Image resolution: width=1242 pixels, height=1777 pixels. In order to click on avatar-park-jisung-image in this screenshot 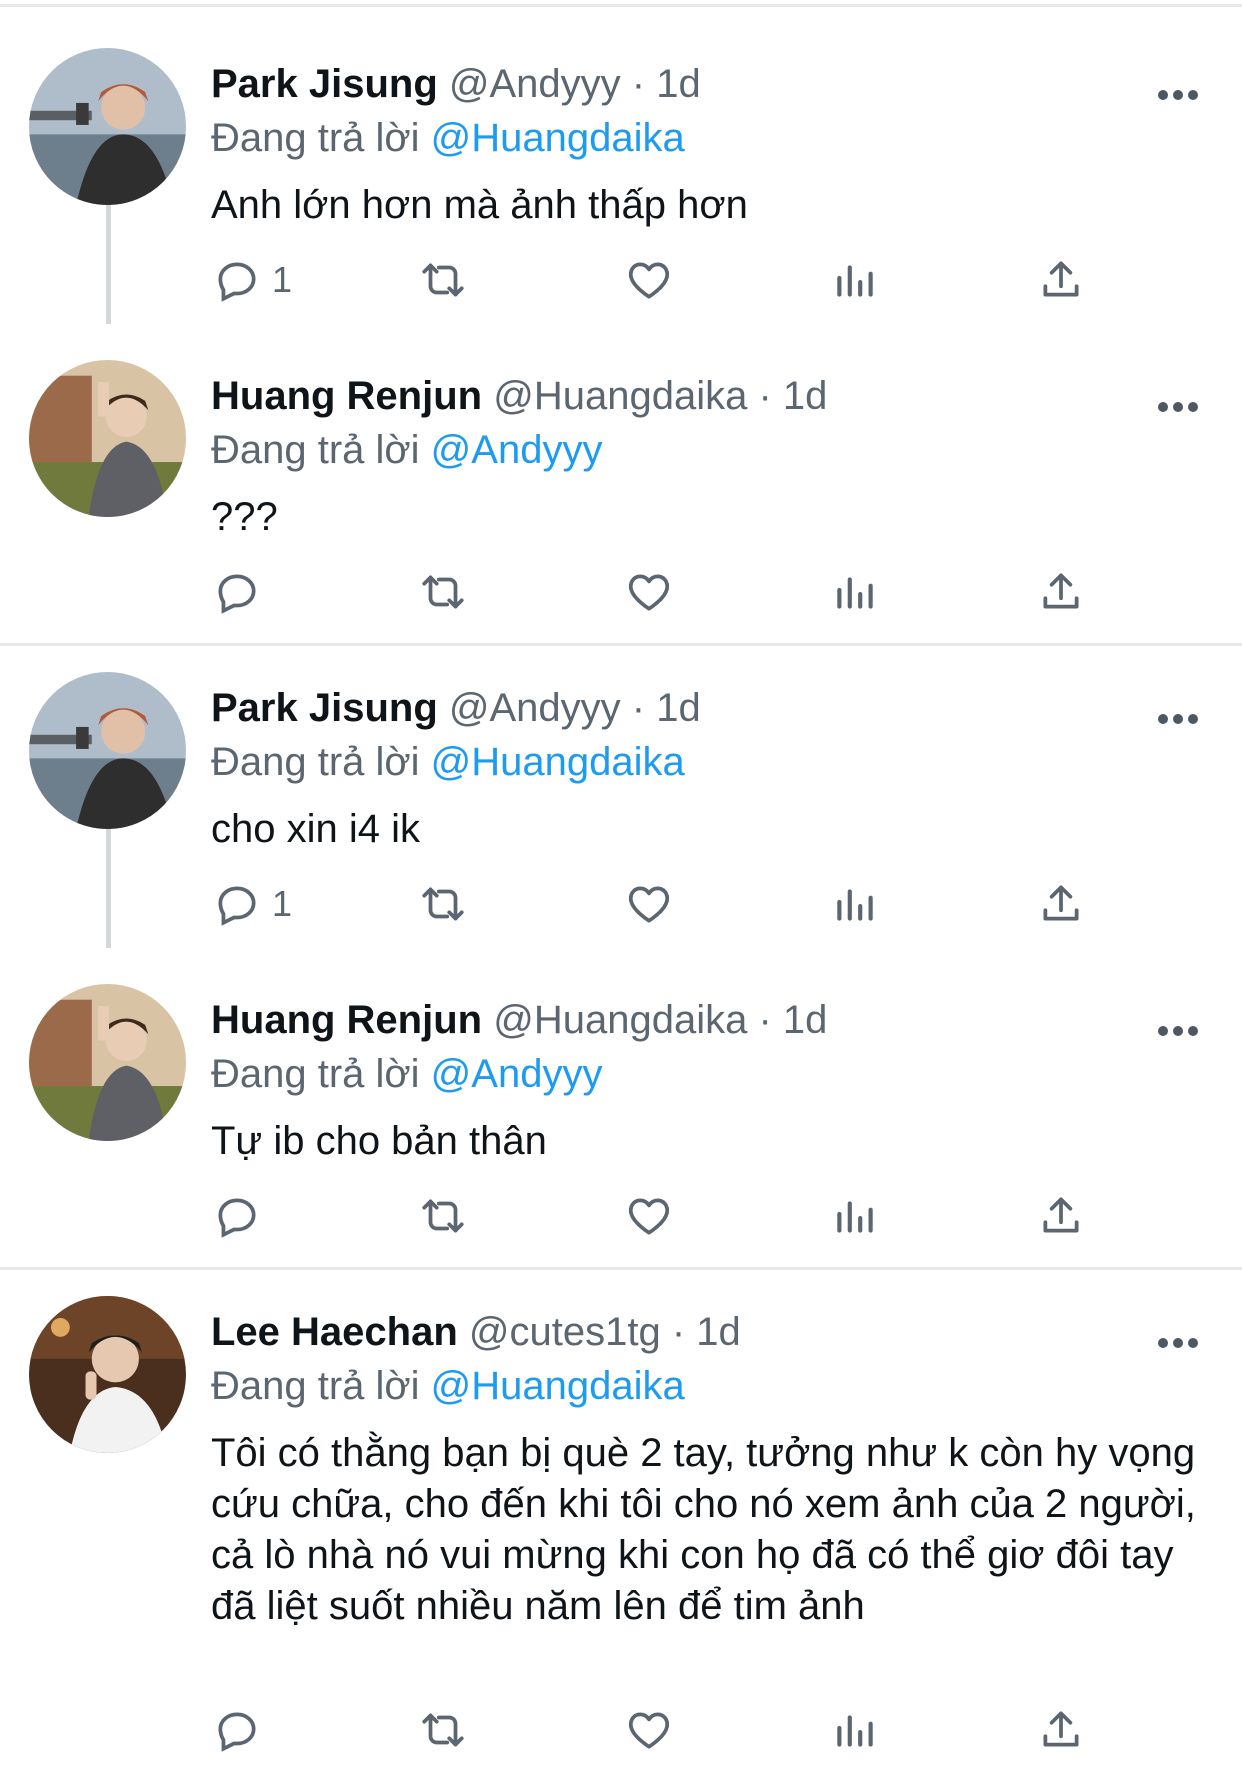, I will do `click(107, 750)`.